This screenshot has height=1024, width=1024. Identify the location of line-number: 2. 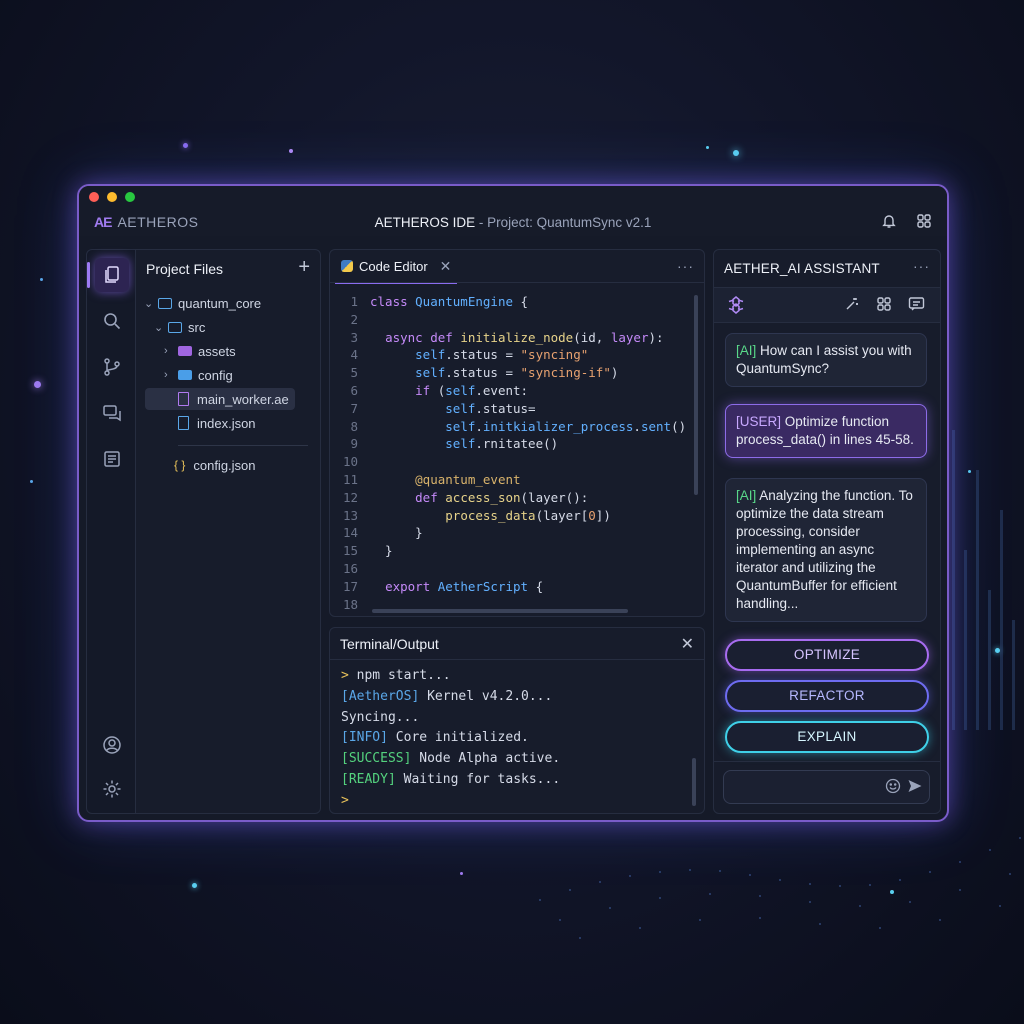
(354, 319).